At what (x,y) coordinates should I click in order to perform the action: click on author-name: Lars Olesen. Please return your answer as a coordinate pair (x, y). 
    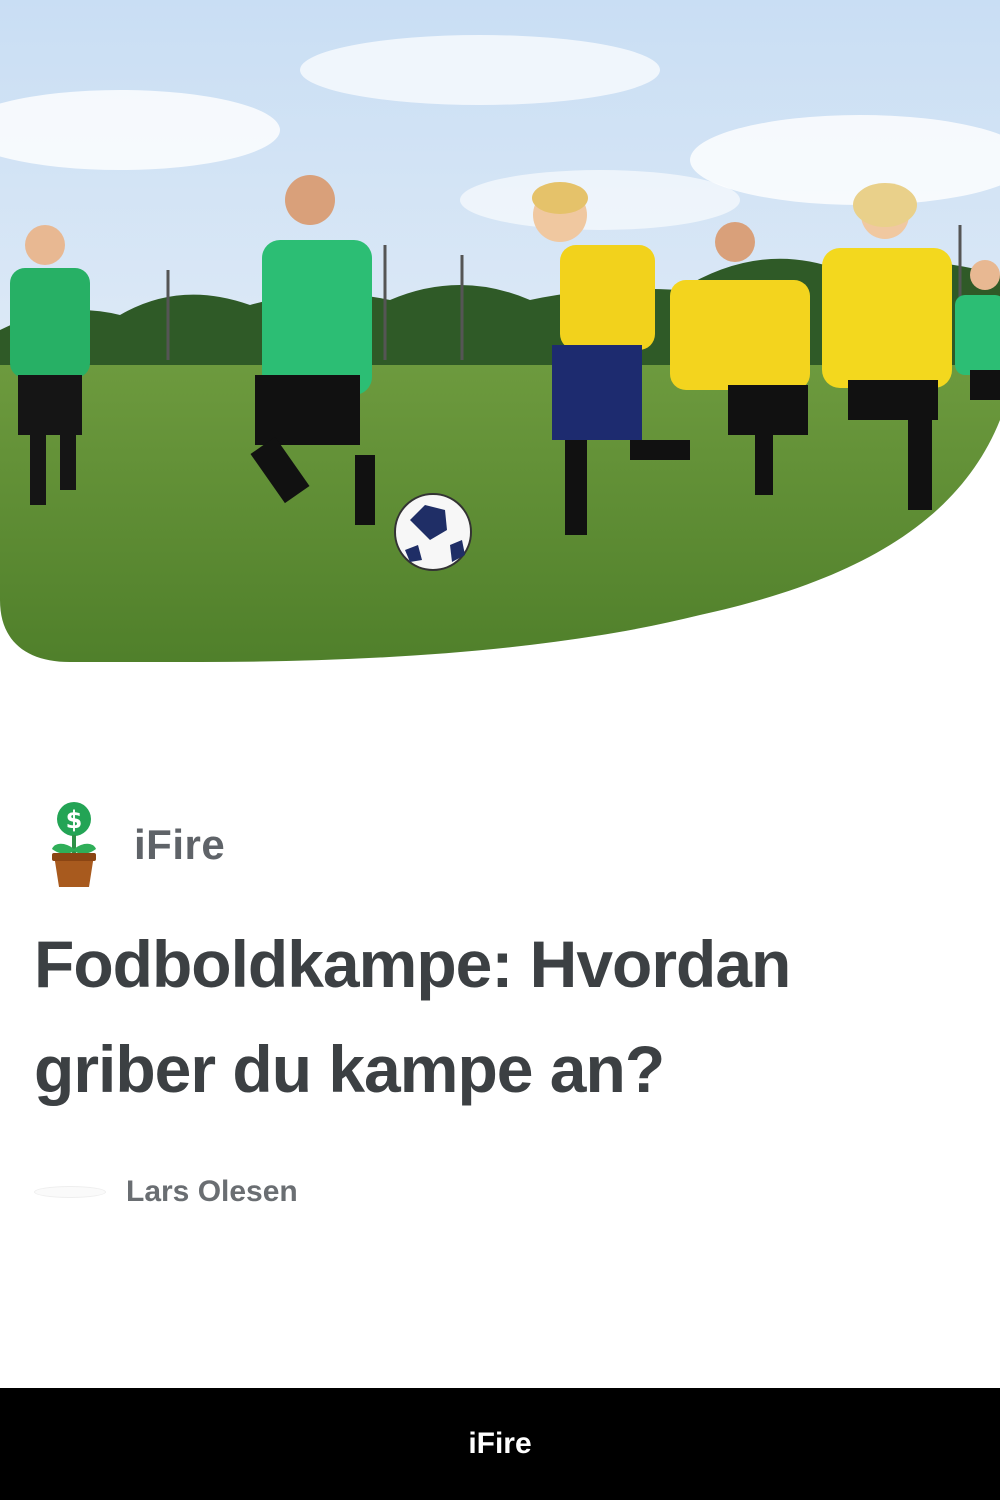
    Looking at the image, I should click on (212, 1192).